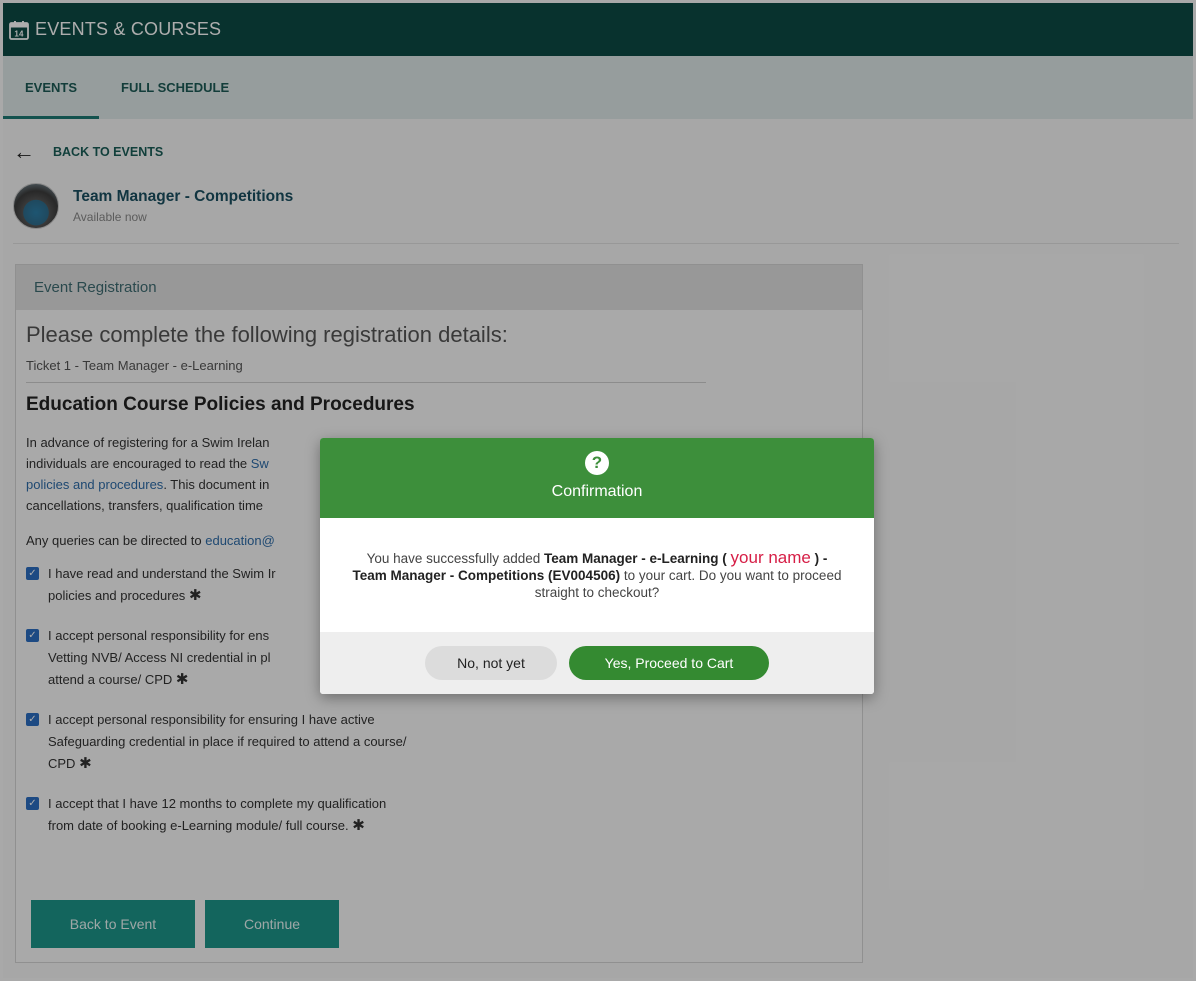 This screenshot has height=981, width=1196. I want to click on question-icon: ?, so click(597, 463).